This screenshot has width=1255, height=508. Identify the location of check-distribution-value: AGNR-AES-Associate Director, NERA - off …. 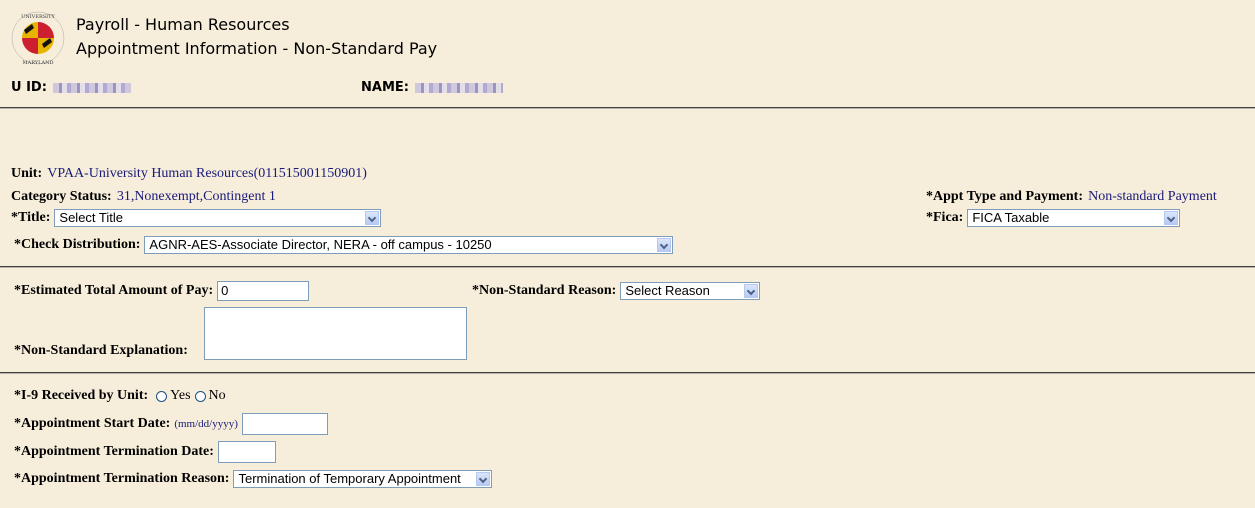
(320, 244).